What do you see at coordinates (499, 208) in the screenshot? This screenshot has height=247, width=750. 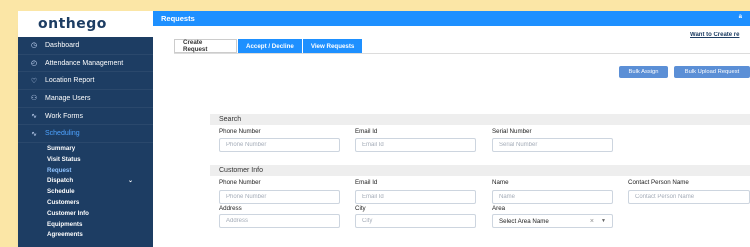 I see `customer-area-label: Area` at bounding box center [499, 208].